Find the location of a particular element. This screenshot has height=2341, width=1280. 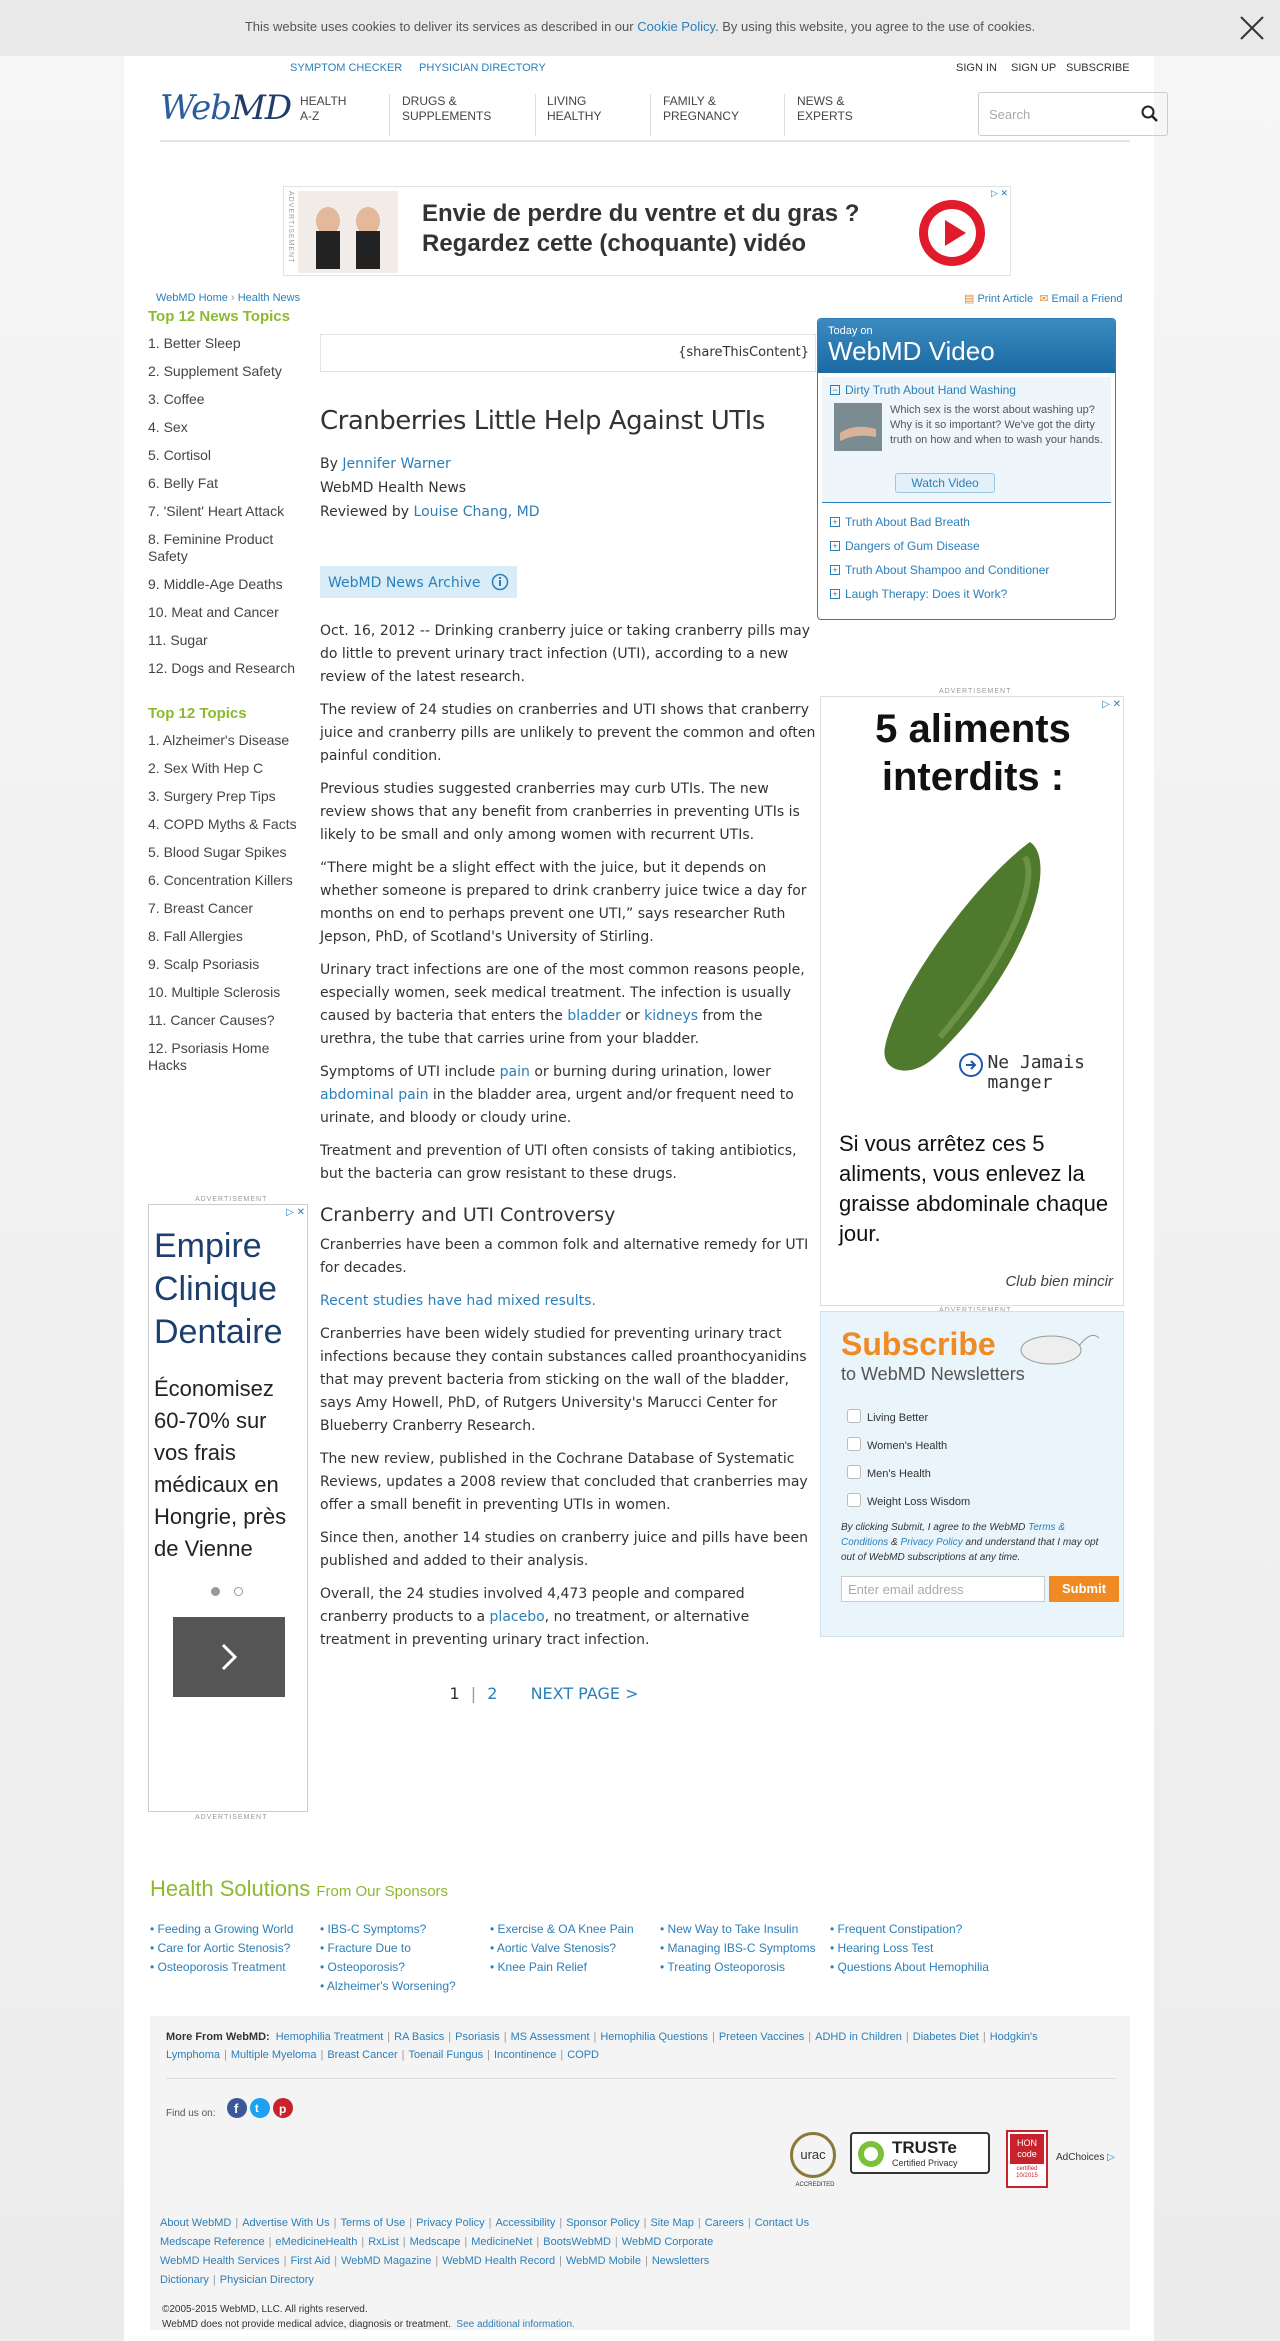

privacy-link: Privacy Policy is located at coordinates (932, 1542).